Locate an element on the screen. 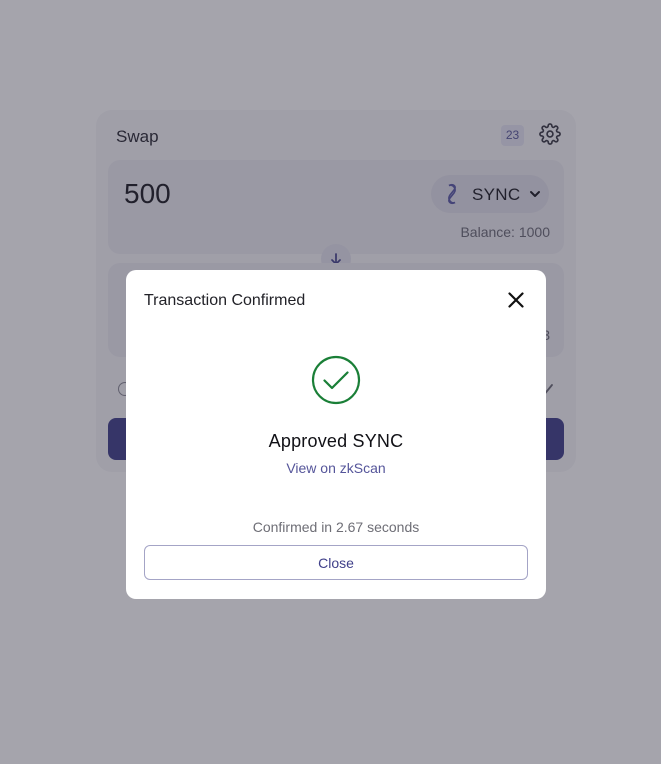 The image size is (661, 764). view-on-zkscan-link: View on zkScan is located at coordinates (336, 468).